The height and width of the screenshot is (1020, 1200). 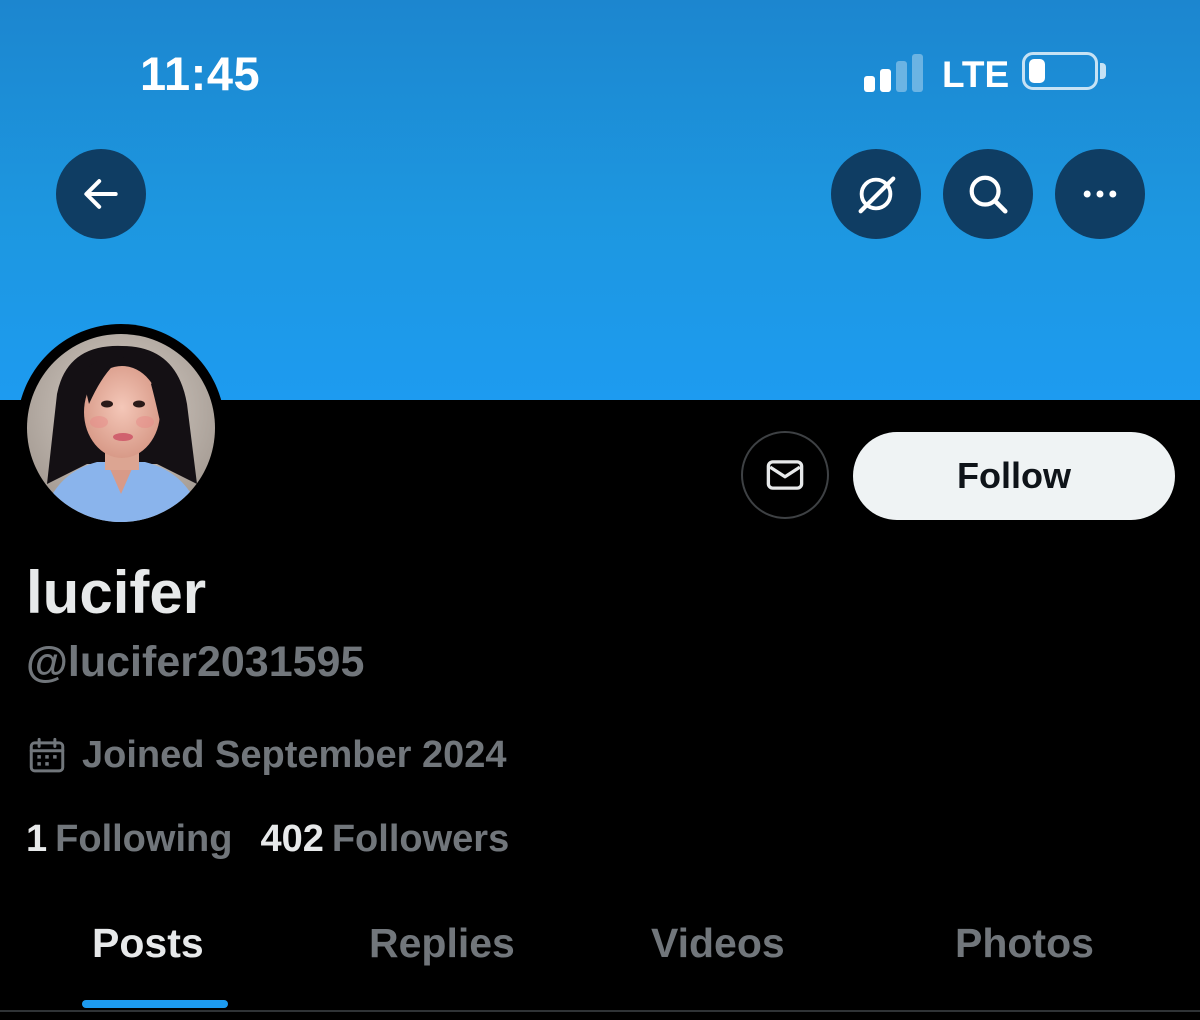 I want to click on network-type: LTE, so click(x=976, y=74).